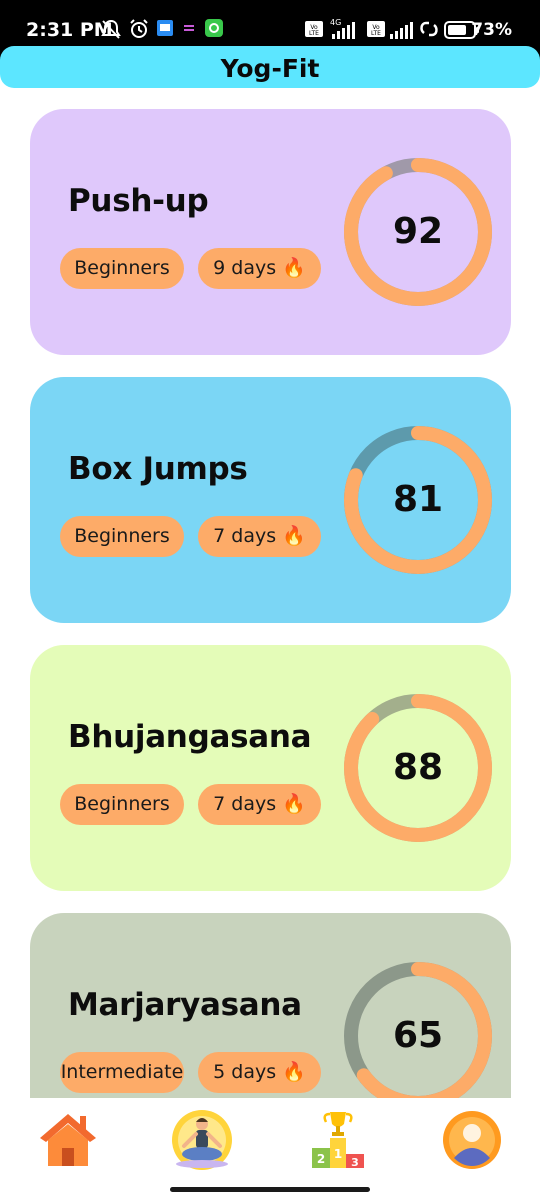 Image resolution: width=540 pixels, height=1200 pixels. What do you see at coordinates (158, 469) in the screenshot?
I see `exercise-name: Box Jumps` at bounding box center [158, 469].